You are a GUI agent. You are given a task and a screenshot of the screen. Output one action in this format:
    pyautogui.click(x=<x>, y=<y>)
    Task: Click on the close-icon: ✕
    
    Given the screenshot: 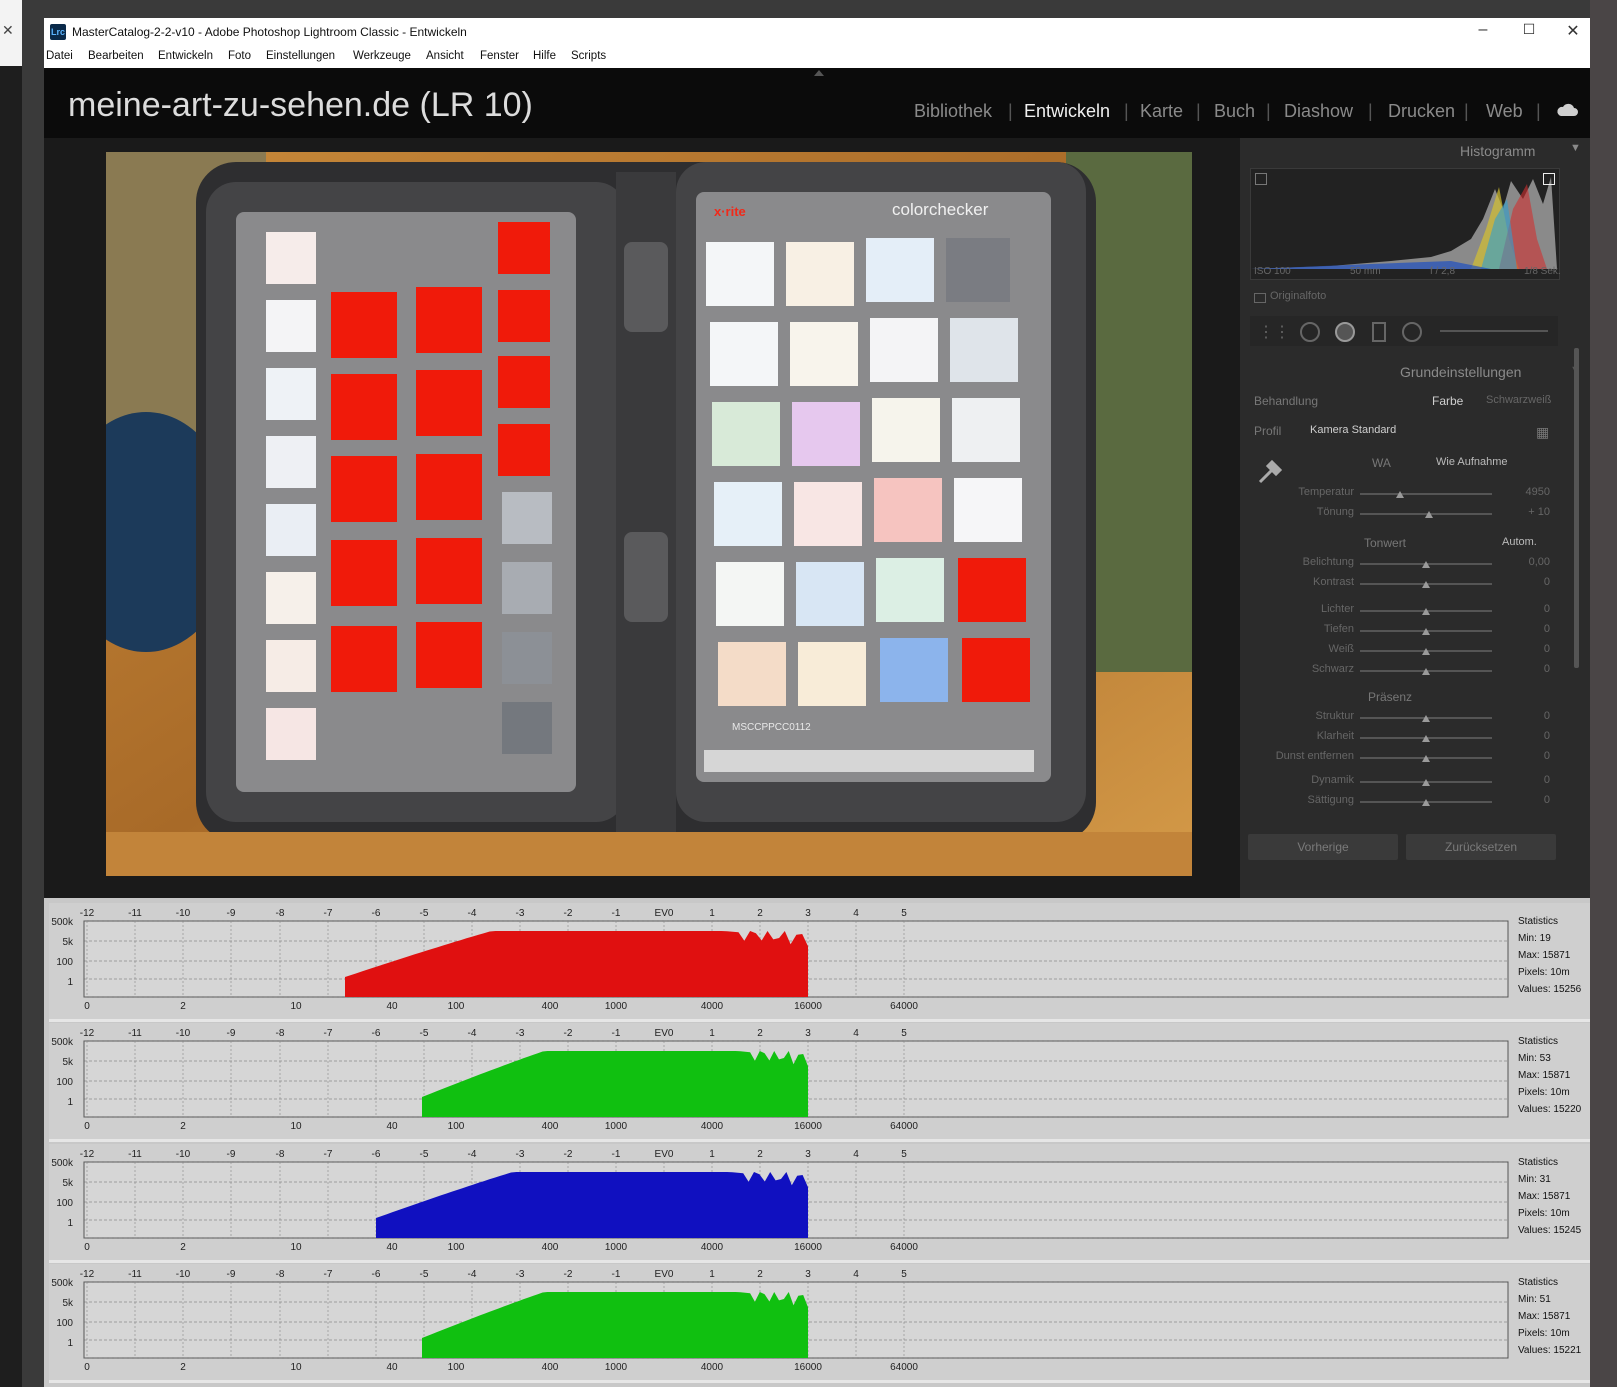 What is the action you would take?
    pyautogui.click(x=8, y=30)
    